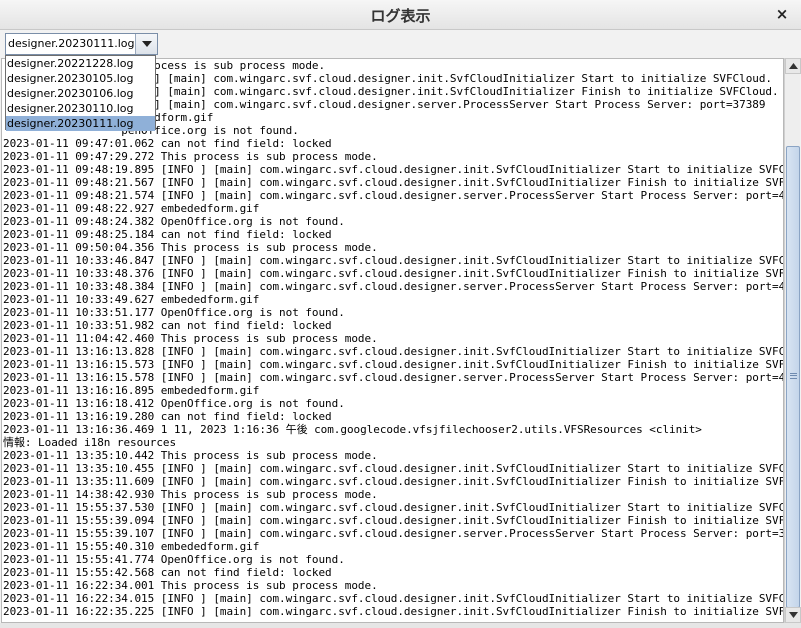 Image resolution: width=801 pixels, height=628 pixels. I want to click on arrow-up-icon, so click(793, 66).